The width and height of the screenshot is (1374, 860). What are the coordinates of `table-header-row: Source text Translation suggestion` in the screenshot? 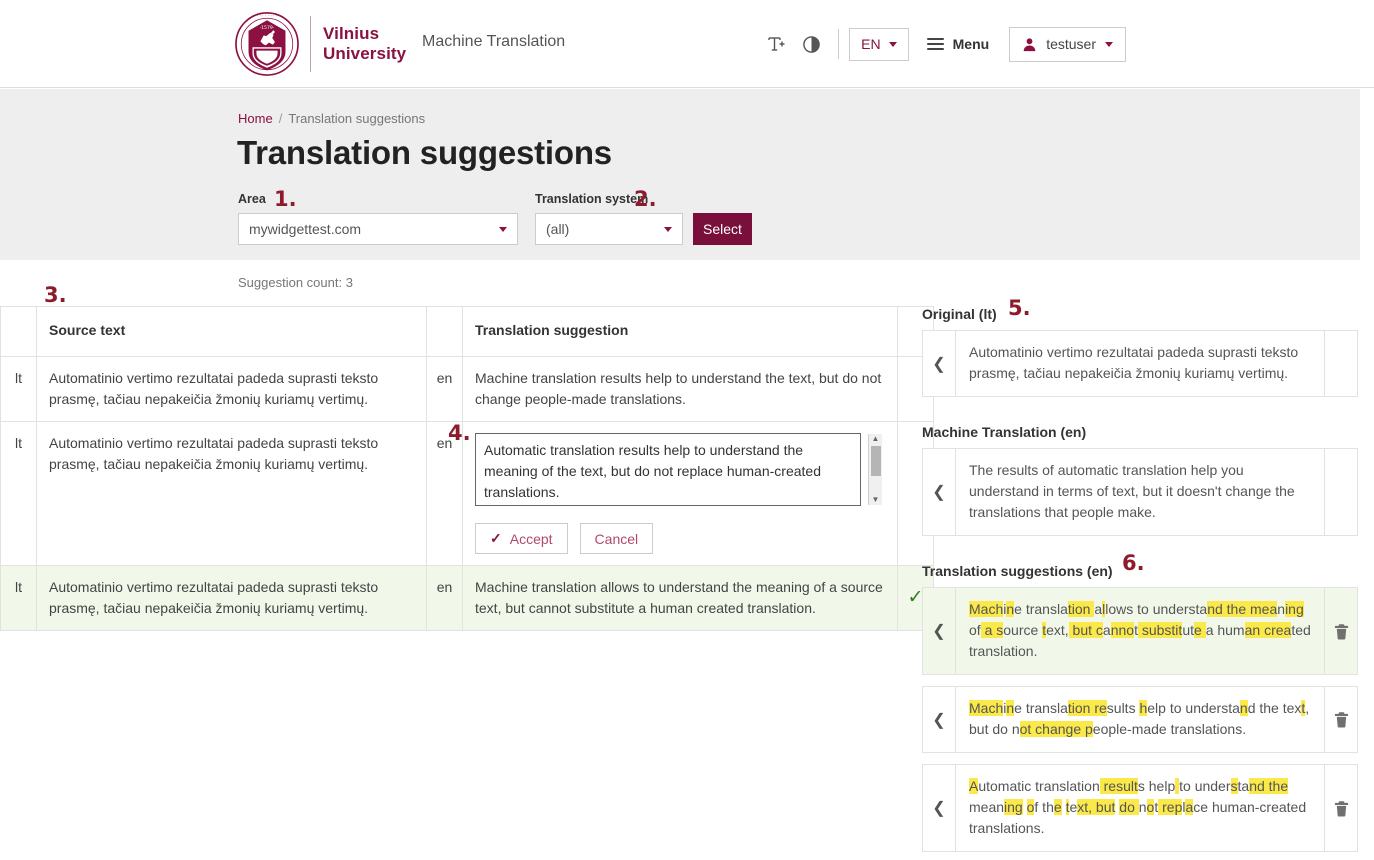 It's located at (467, 331).